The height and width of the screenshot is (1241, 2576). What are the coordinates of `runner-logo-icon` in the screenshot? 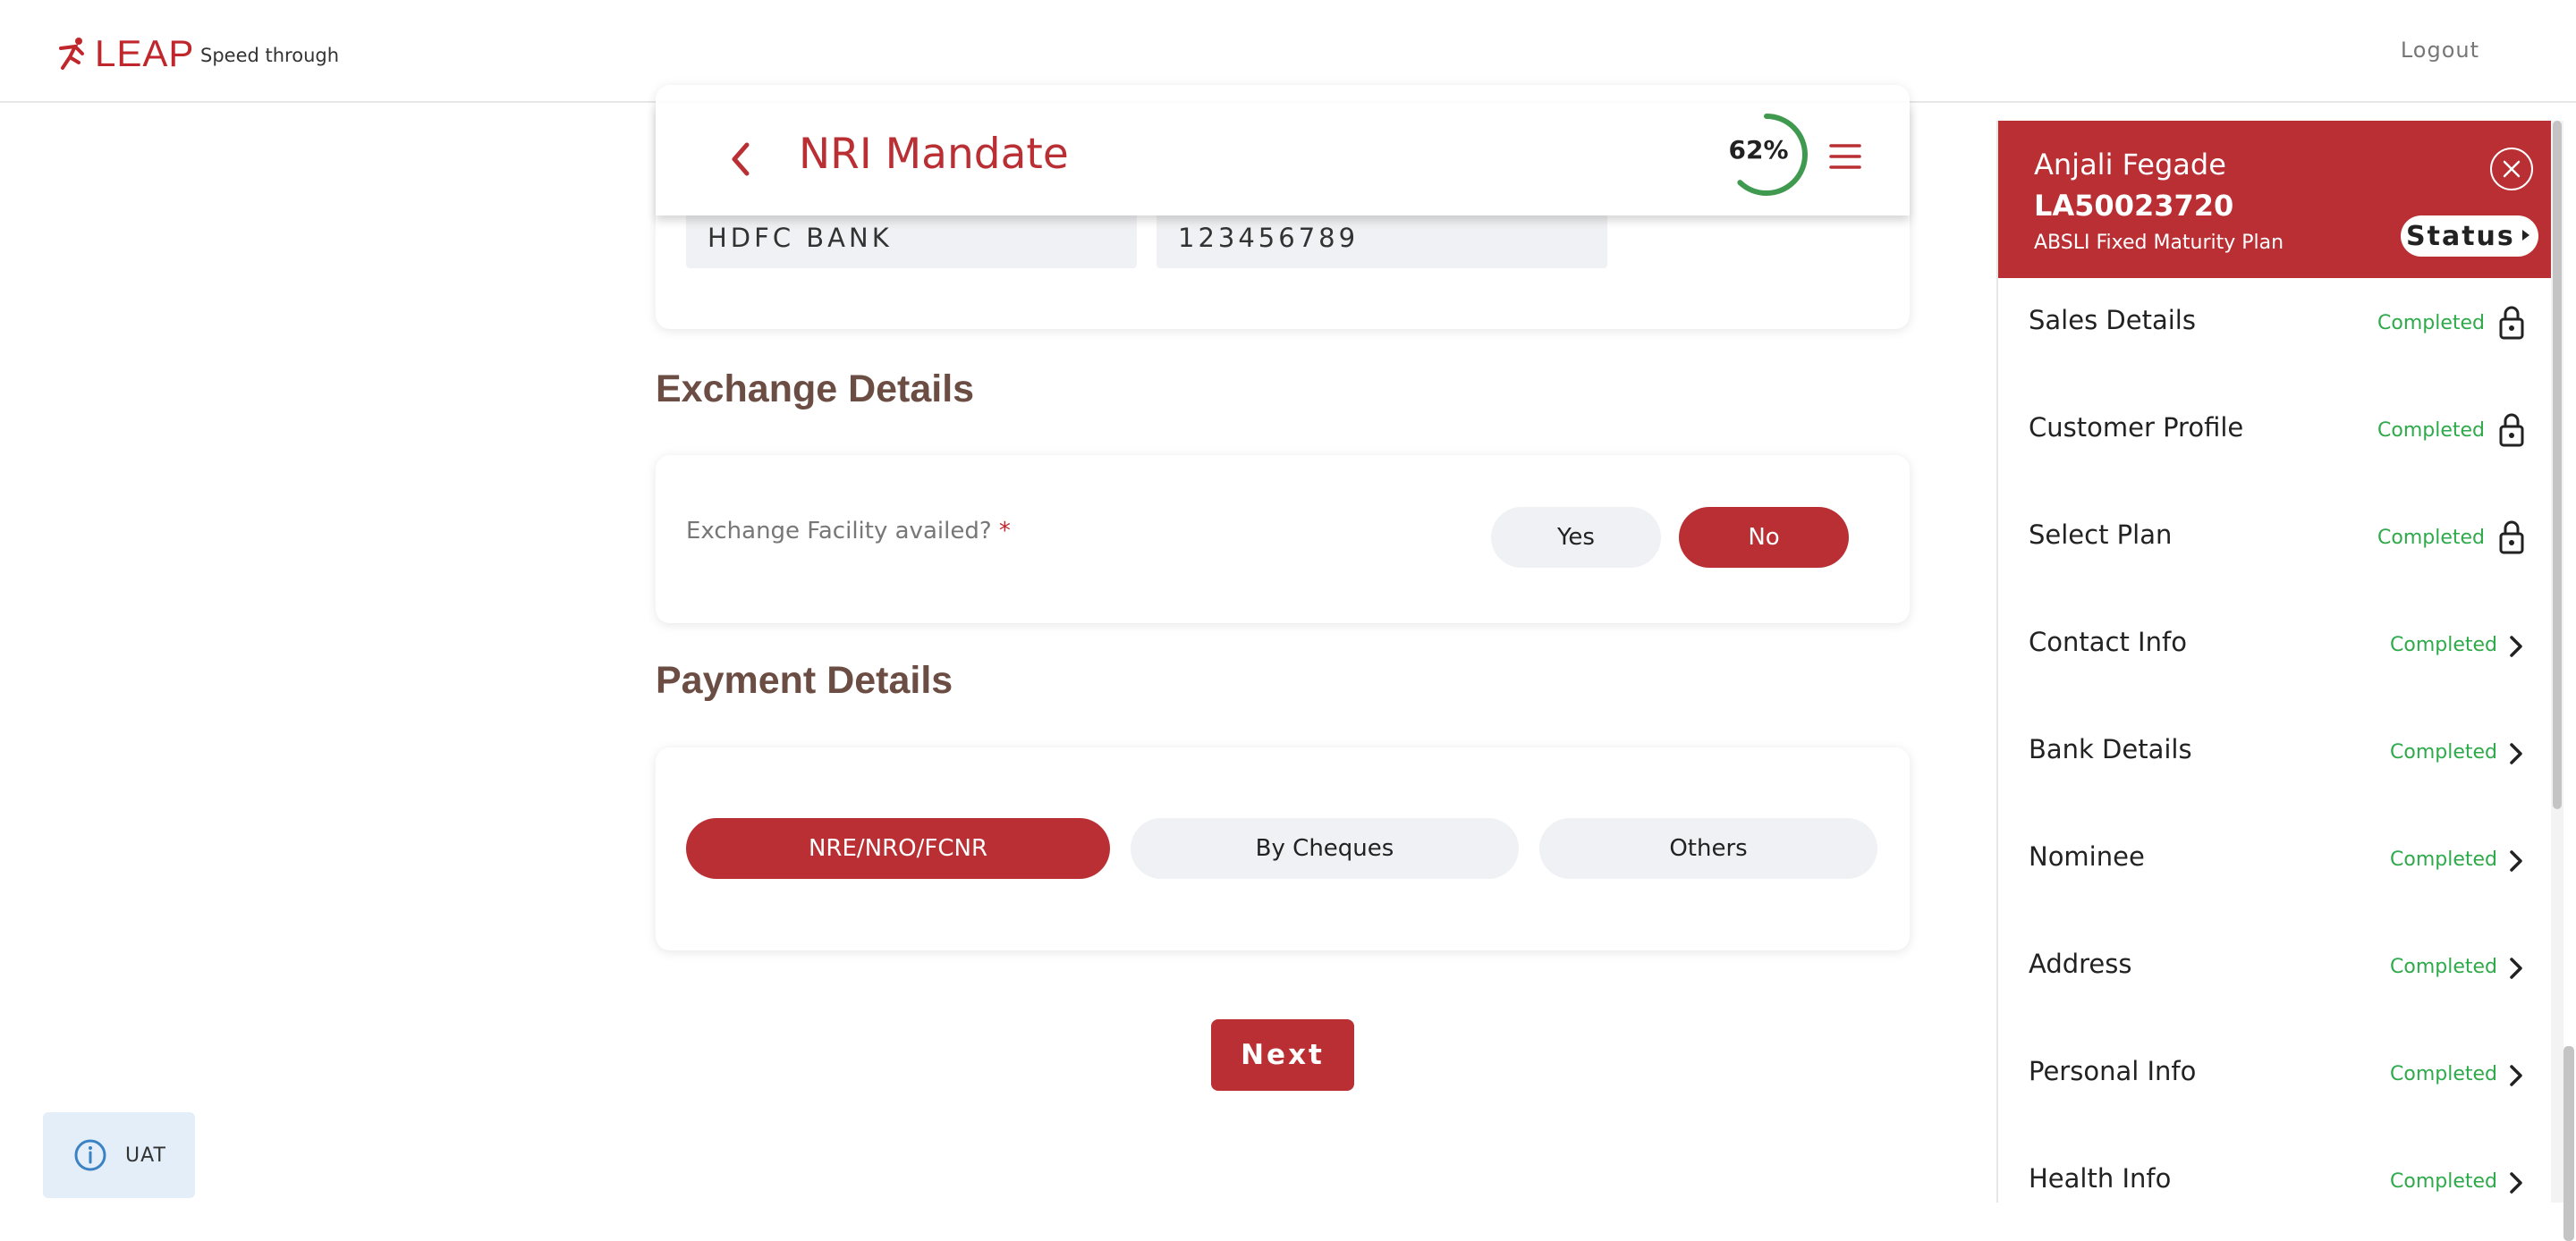 It's located at (71, 54).